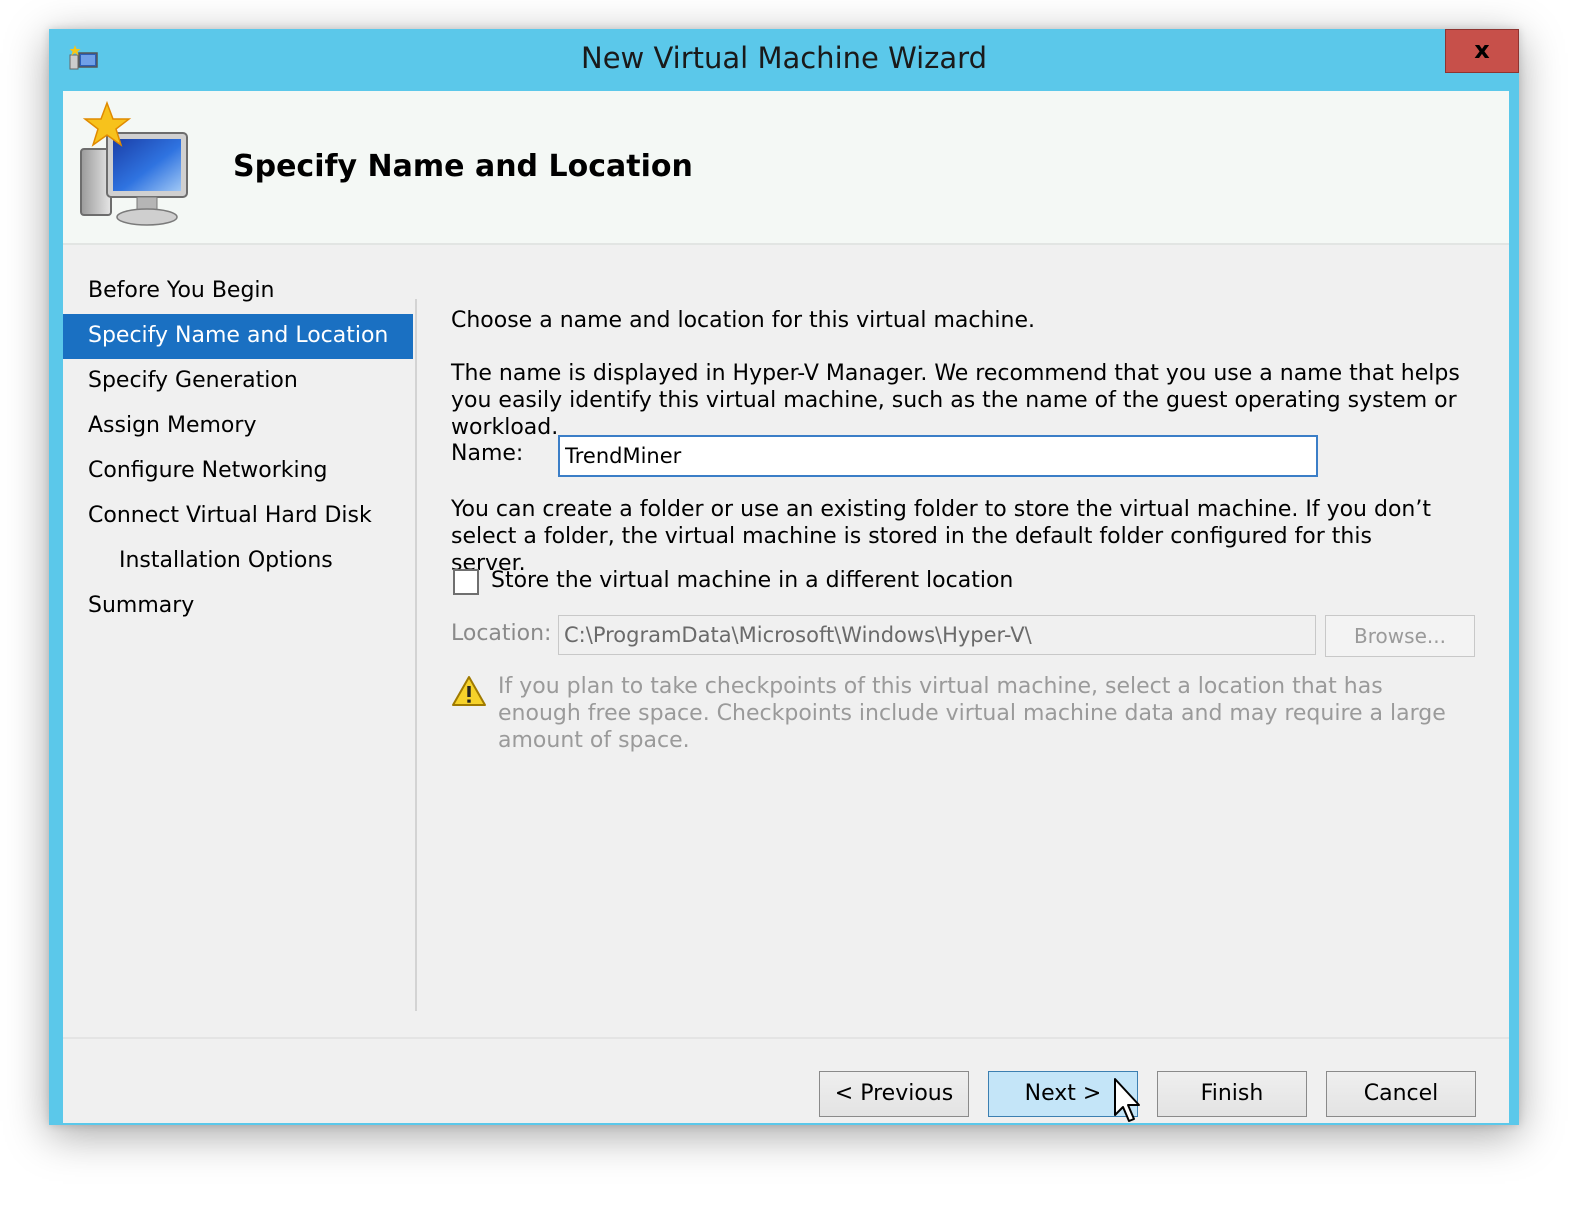 The height and width of the screenshot is (1210, 1588). I want to click on footer-divider, so click(786, 1038).